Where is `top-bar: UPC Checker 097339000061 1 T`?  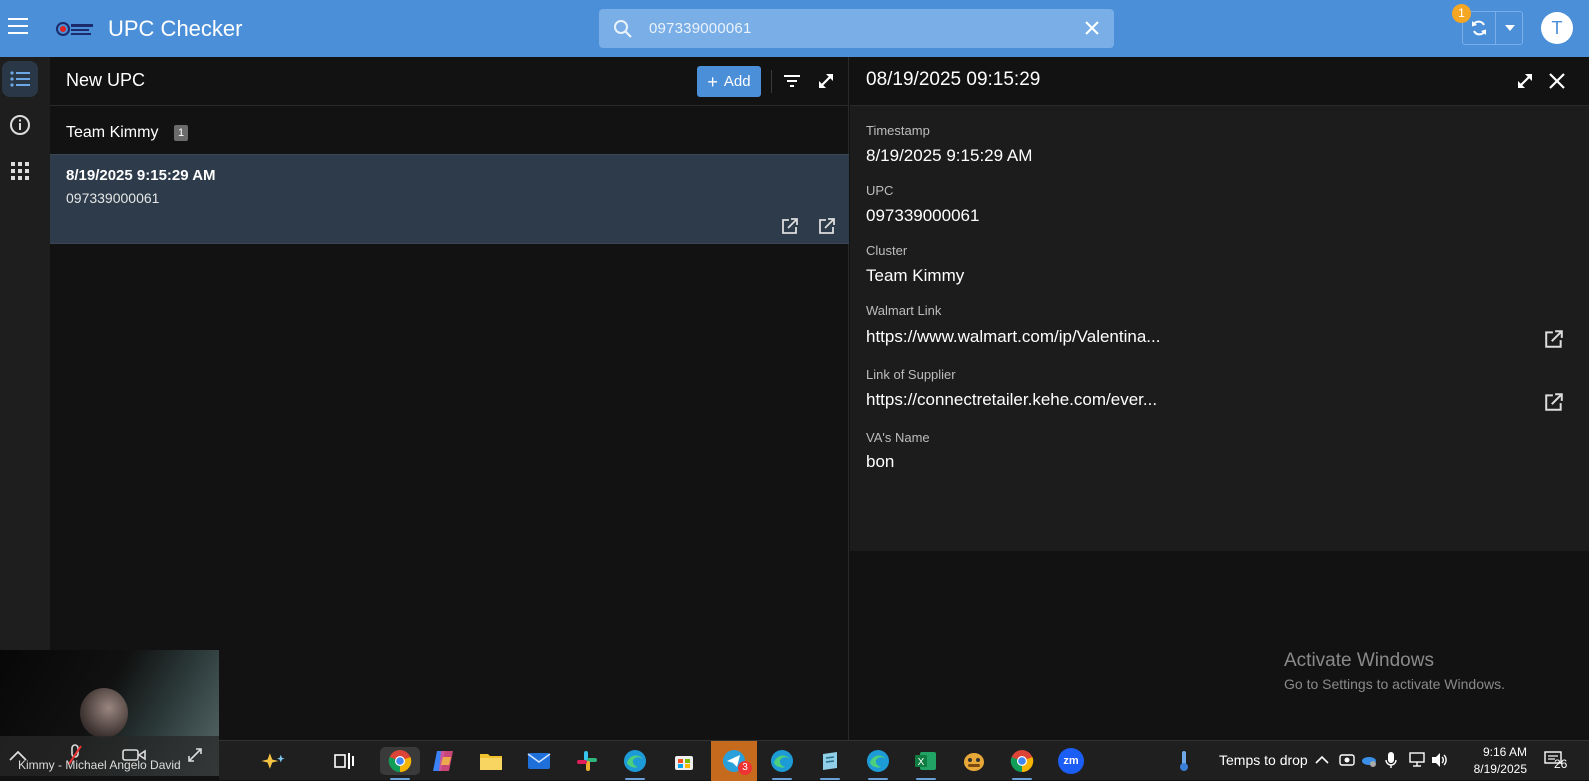
top-bar: UPC Checker 097339000061 1 T is located at coordinates (794, 28).